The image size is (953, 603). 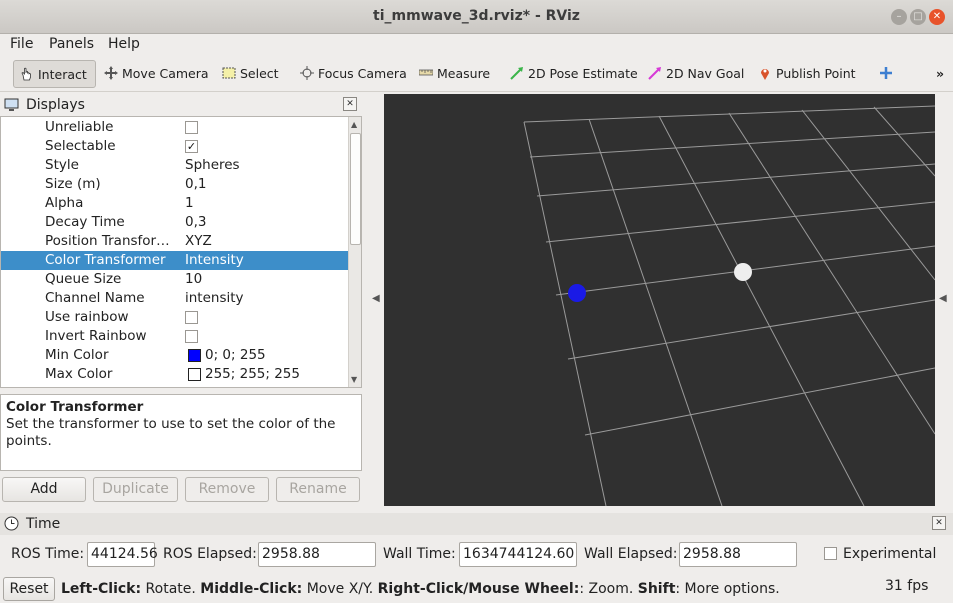 I want to click on interact-label: Interact, so click(x=62, y=74).